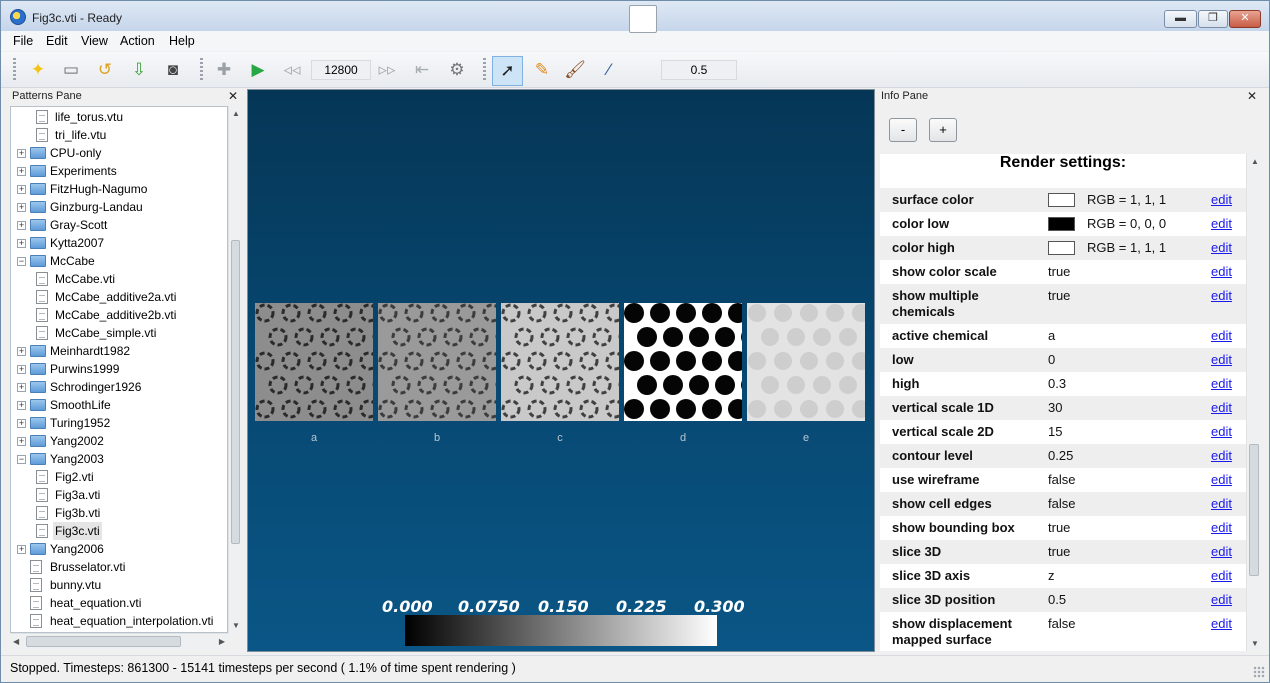 This screenshot has height=683, width=1270. Describe the element at coordinates (119, 585) in the screenshot. I see `tree-file: bunny.vtu` at that location.